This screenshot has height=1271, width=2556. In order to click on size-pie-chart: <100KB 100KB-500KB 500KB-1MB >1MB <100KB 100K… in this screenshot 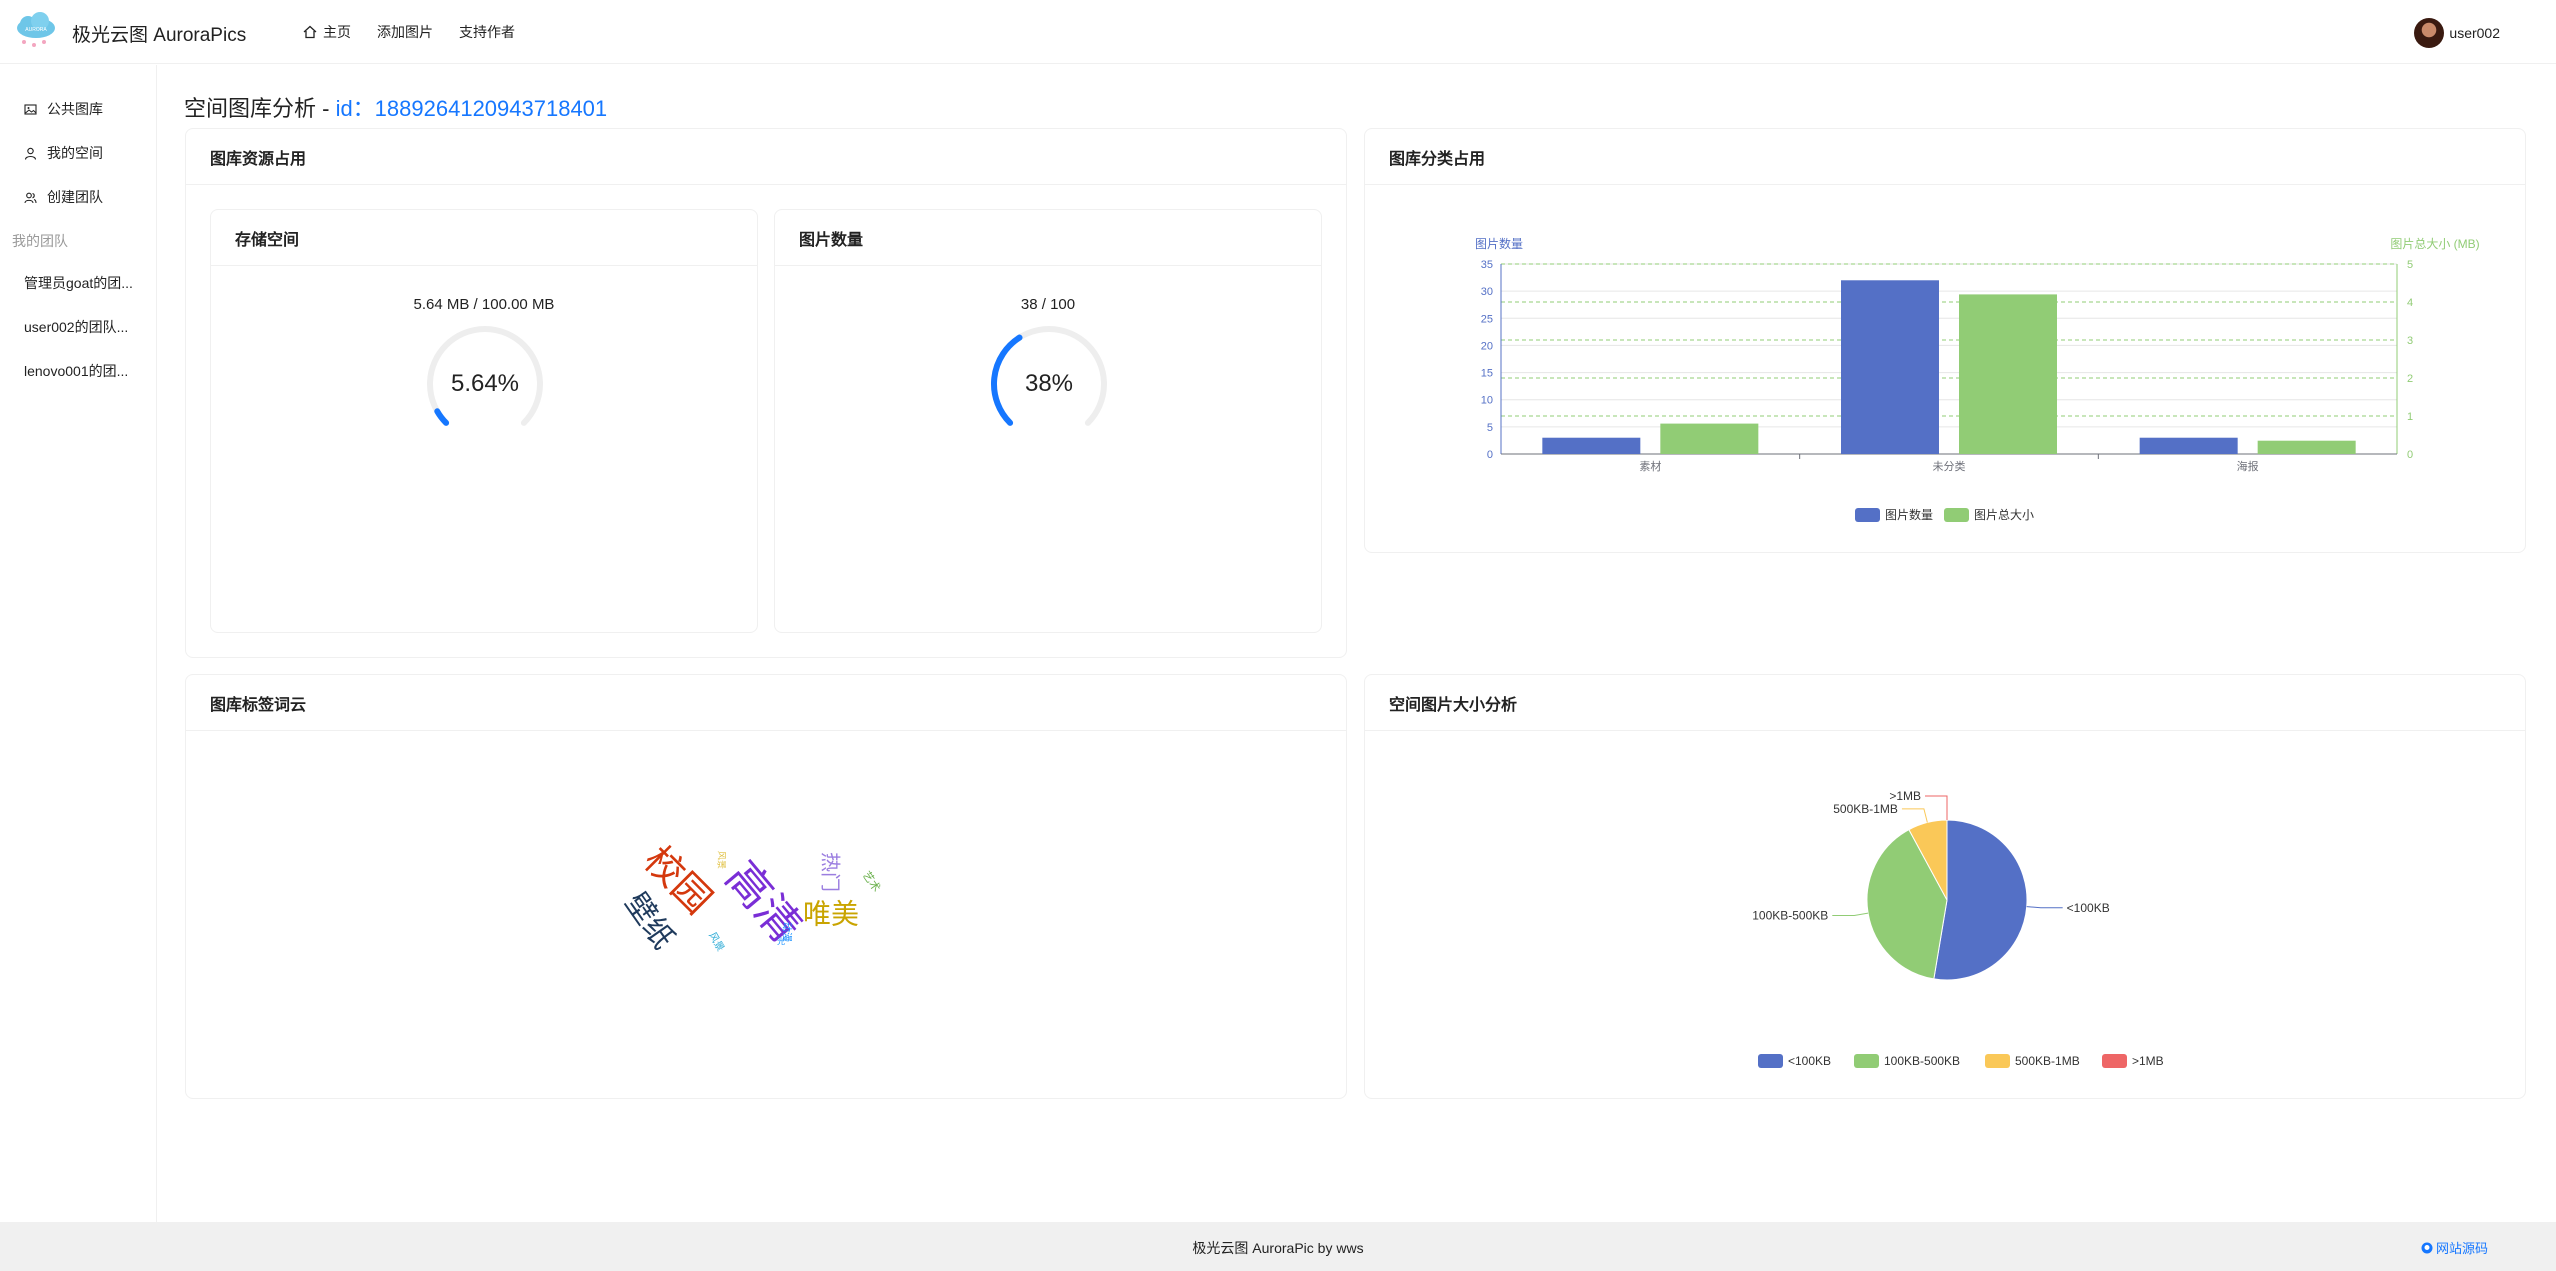, I will do `click(1958, 928)`.